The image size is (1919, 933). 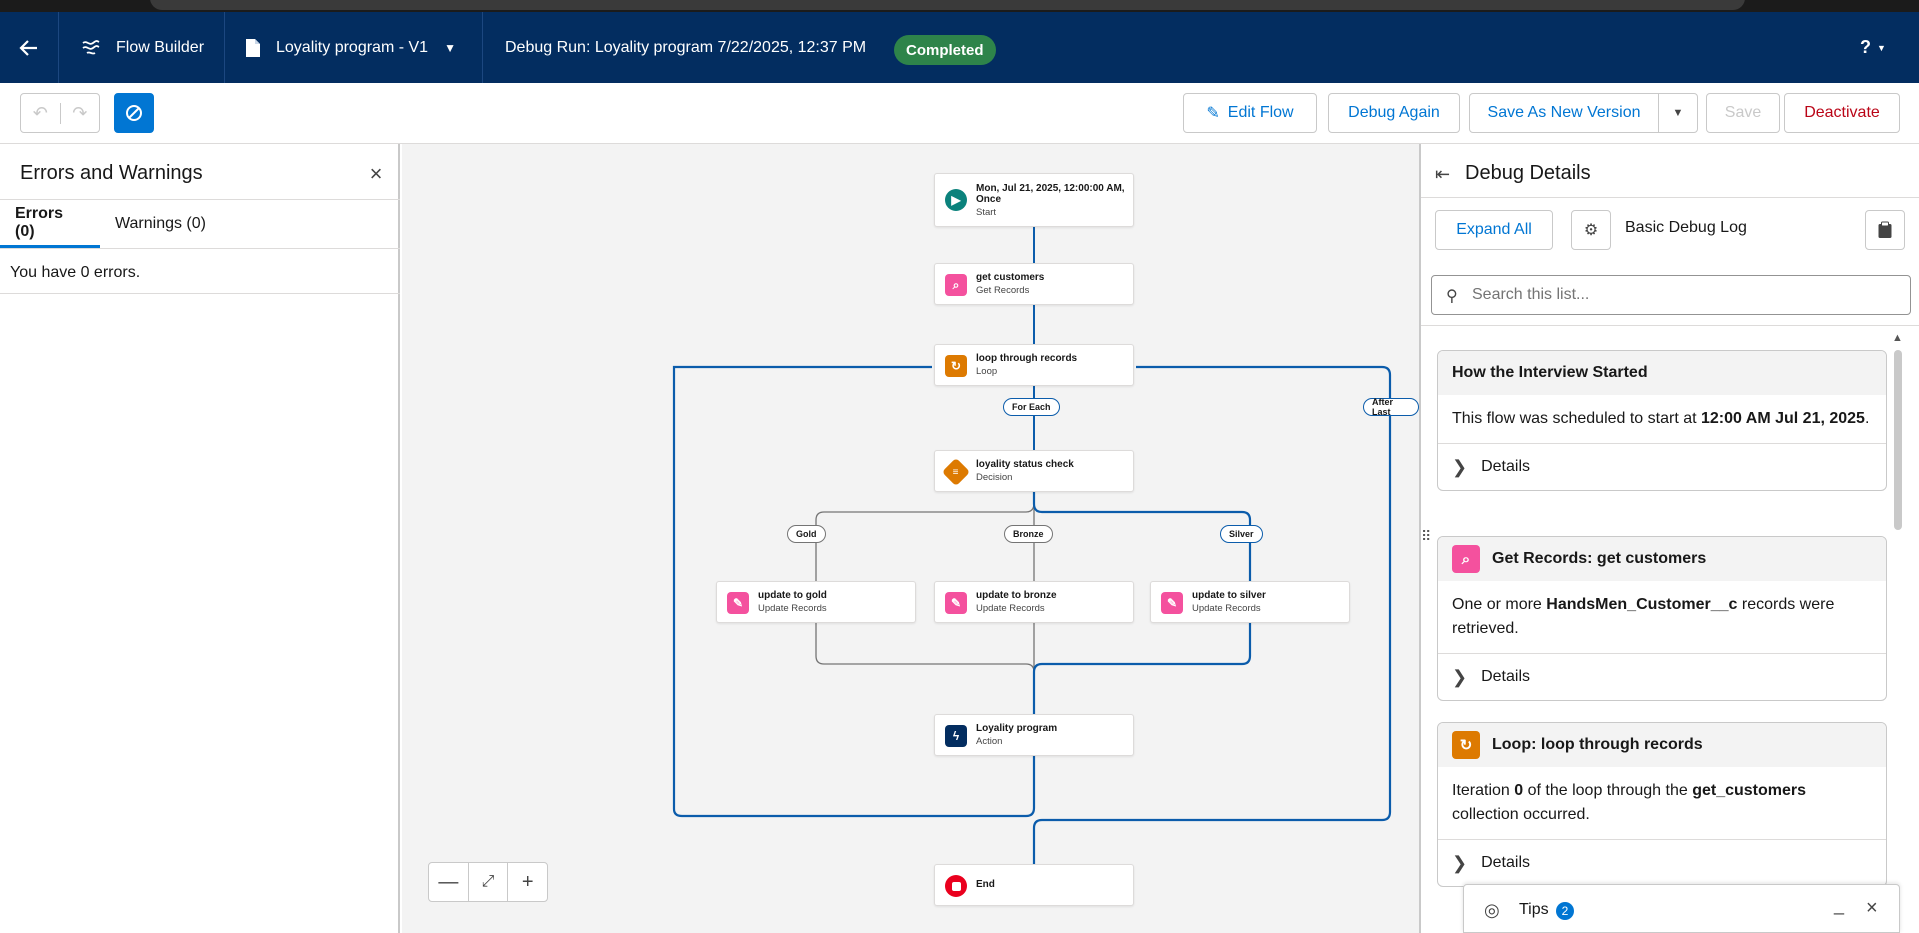 What do you see at coordinates (989, 199) in the screenshot?
I see `node-title-line2: Once` at bounding box center [989, 199].